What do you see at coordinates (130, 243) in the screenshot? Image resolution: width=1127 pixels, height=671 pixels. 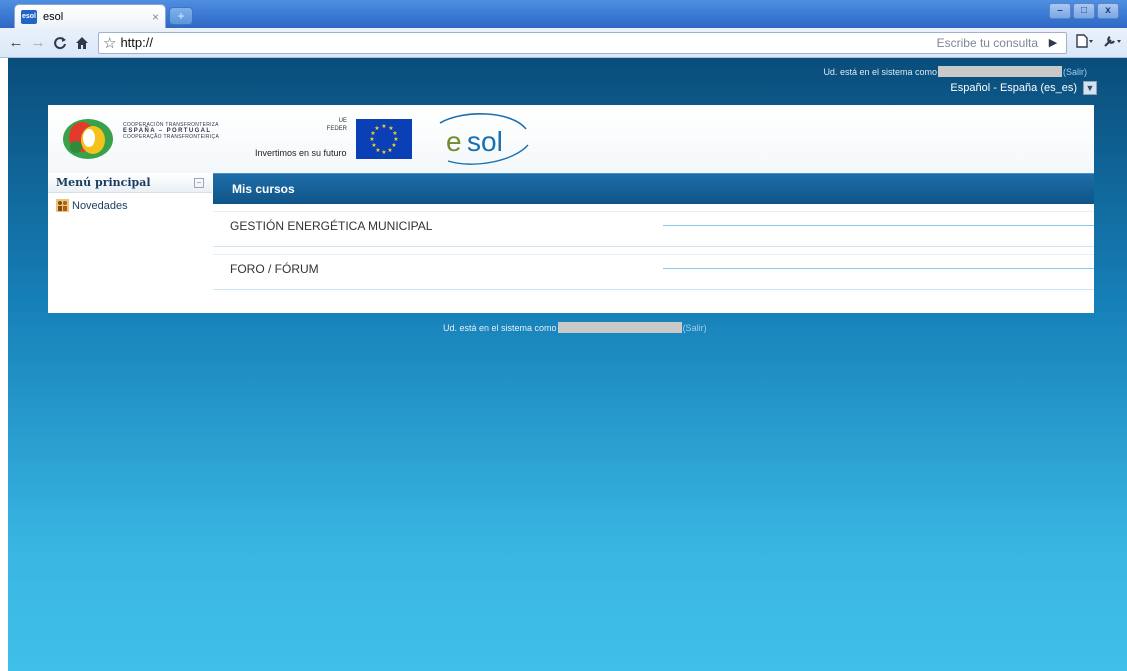 I see `sidebar-main-menu: Menú principal − Novedades` at bounding box center [130, 243].